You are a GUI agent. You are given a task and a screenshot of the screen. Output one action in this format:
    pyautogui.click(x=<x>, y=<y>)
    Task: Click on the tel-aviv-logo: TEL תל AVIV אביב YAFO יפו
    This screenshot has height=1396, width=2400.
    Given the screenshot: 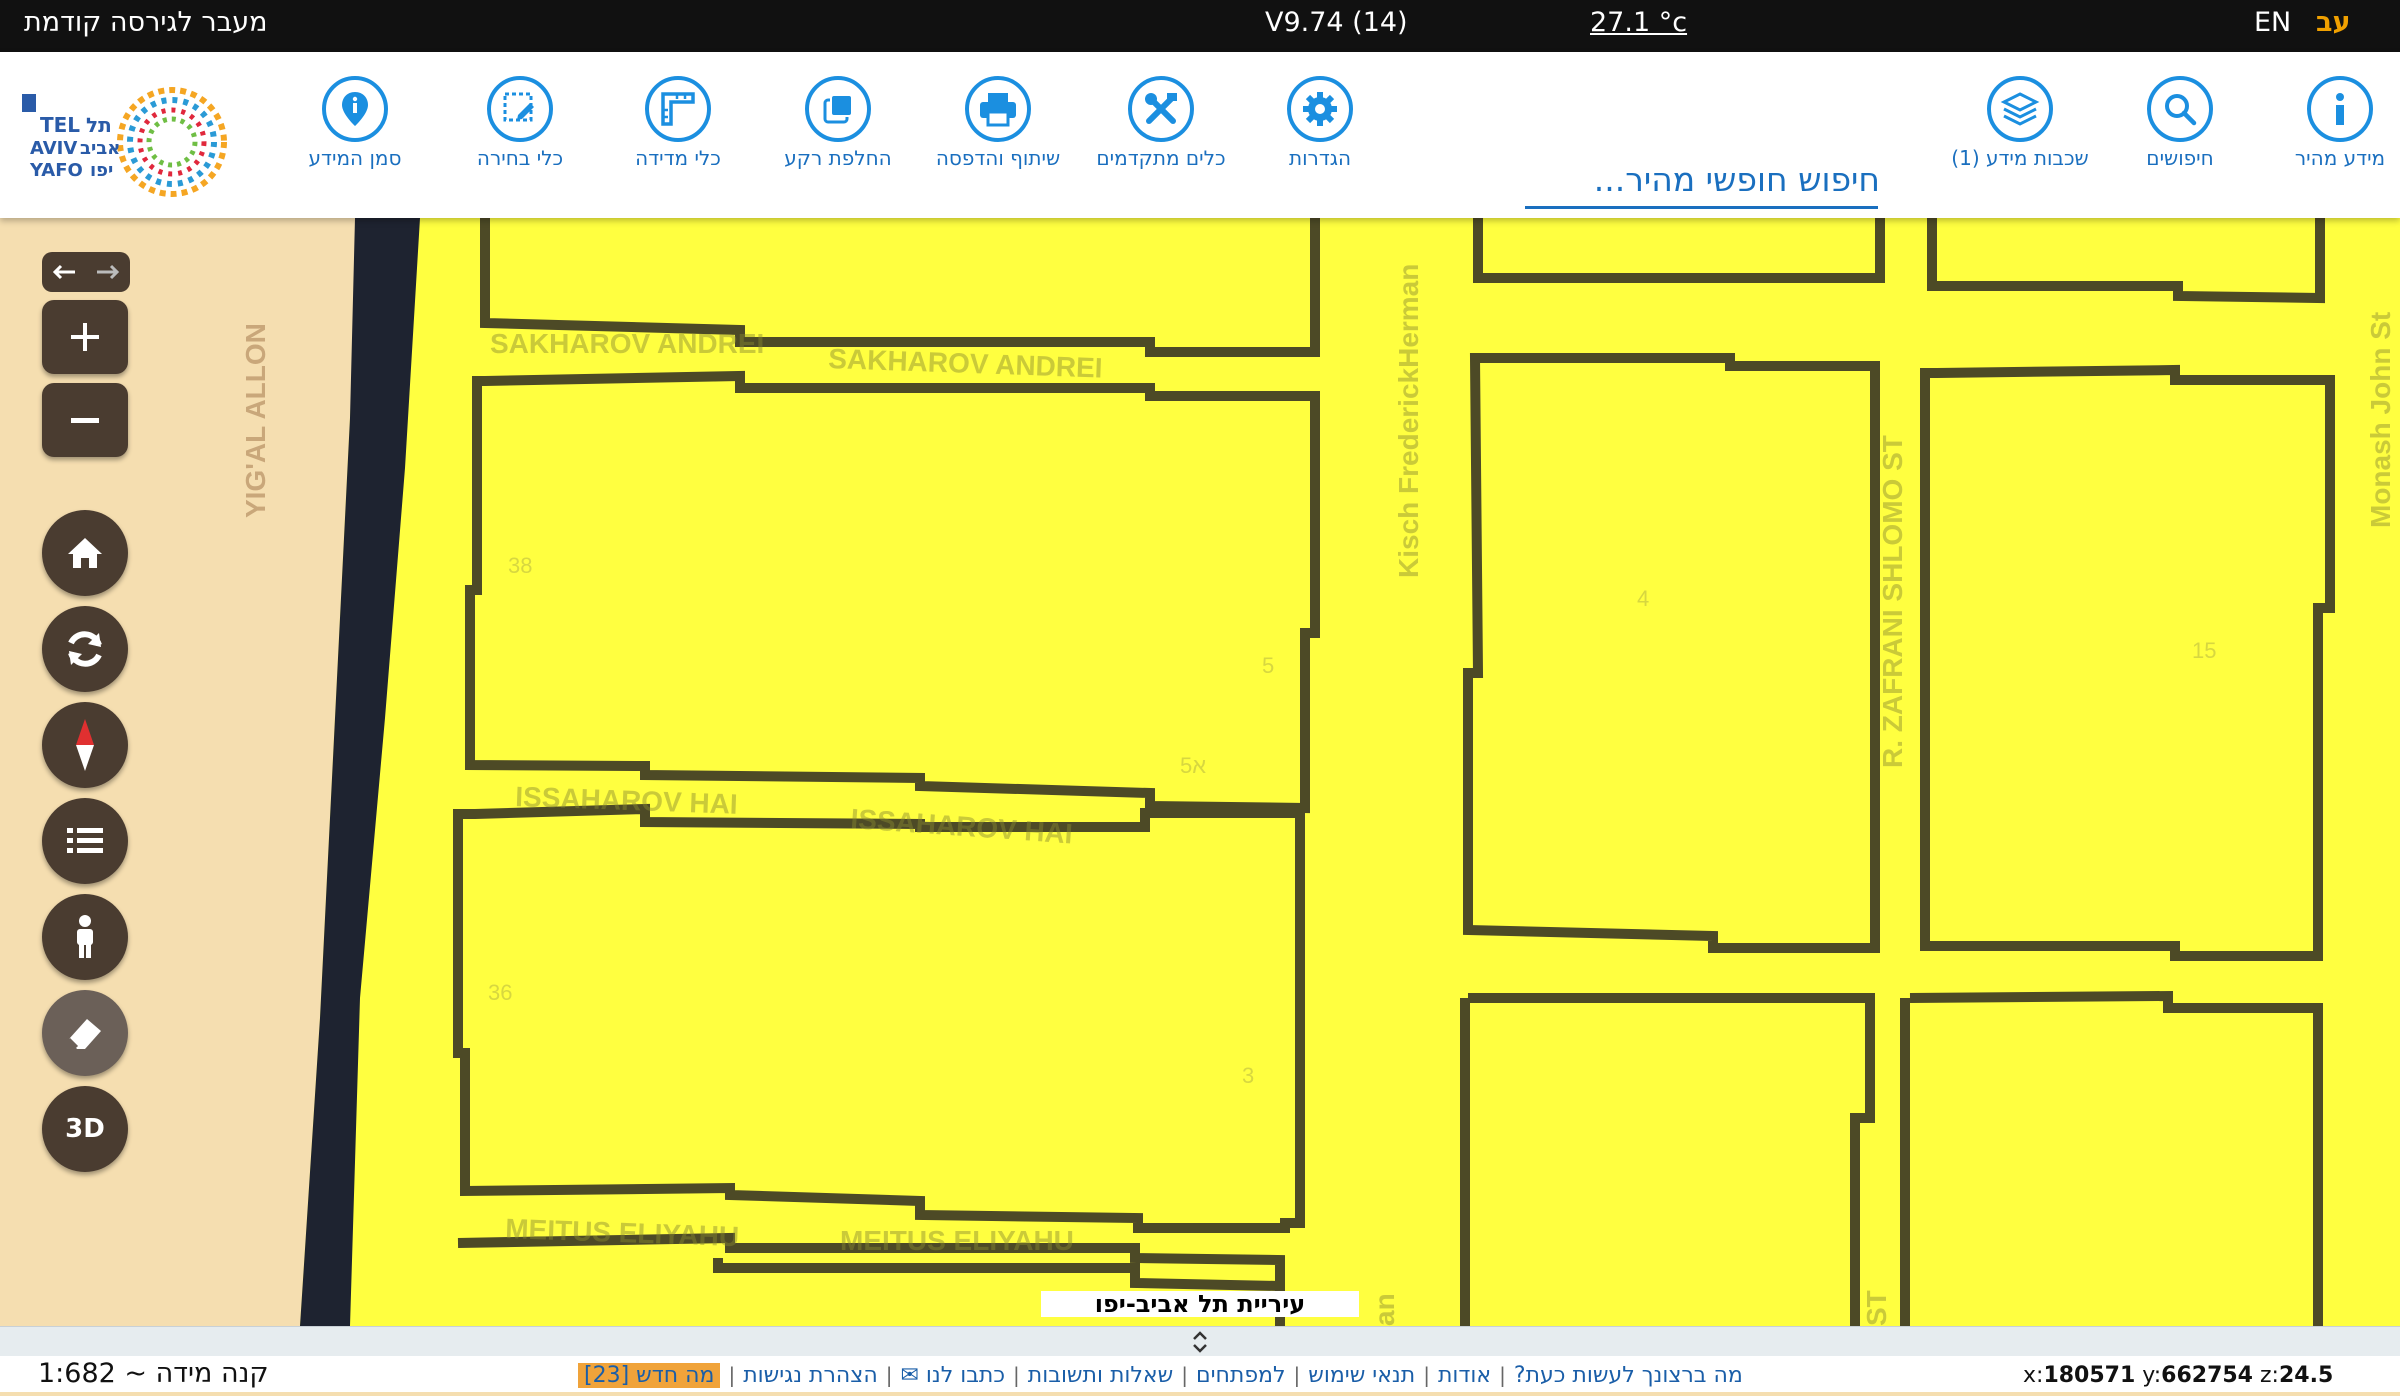 What is the action you would take?
    pyautogui.click(x=135, y=140)
    